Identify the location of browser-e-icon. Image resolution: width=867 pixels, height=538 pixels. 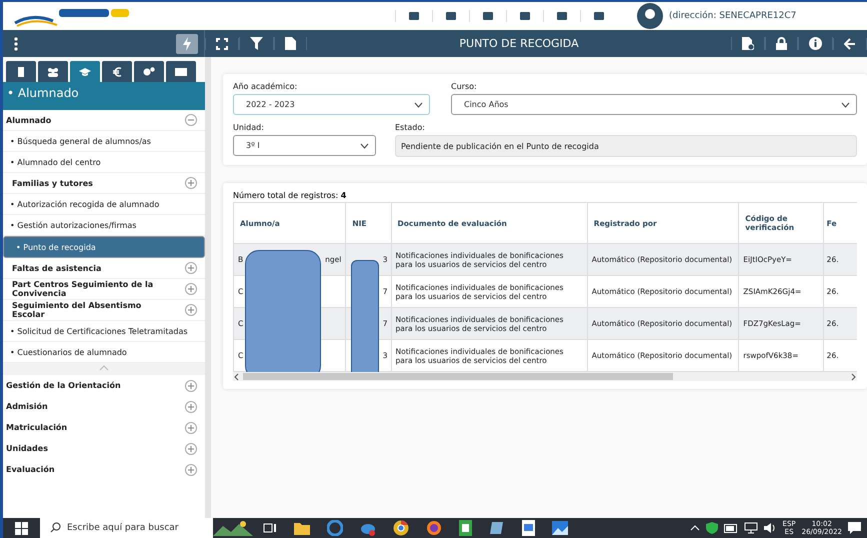
(335, 528).